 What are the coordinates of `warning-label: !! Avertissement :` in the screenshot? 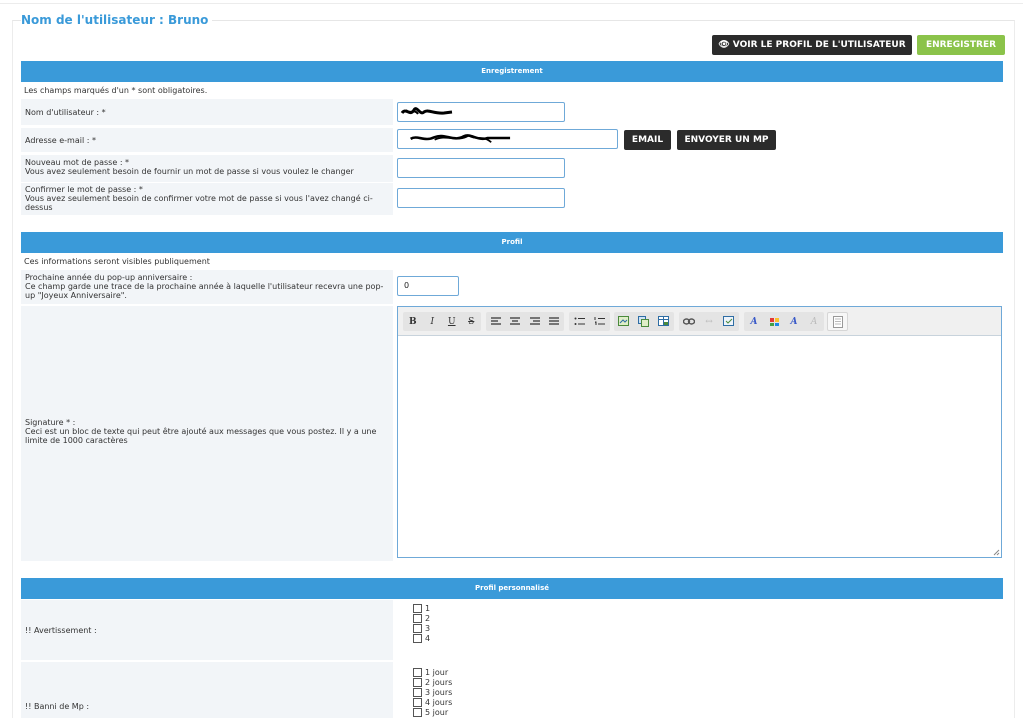 It's located at (61, 630).